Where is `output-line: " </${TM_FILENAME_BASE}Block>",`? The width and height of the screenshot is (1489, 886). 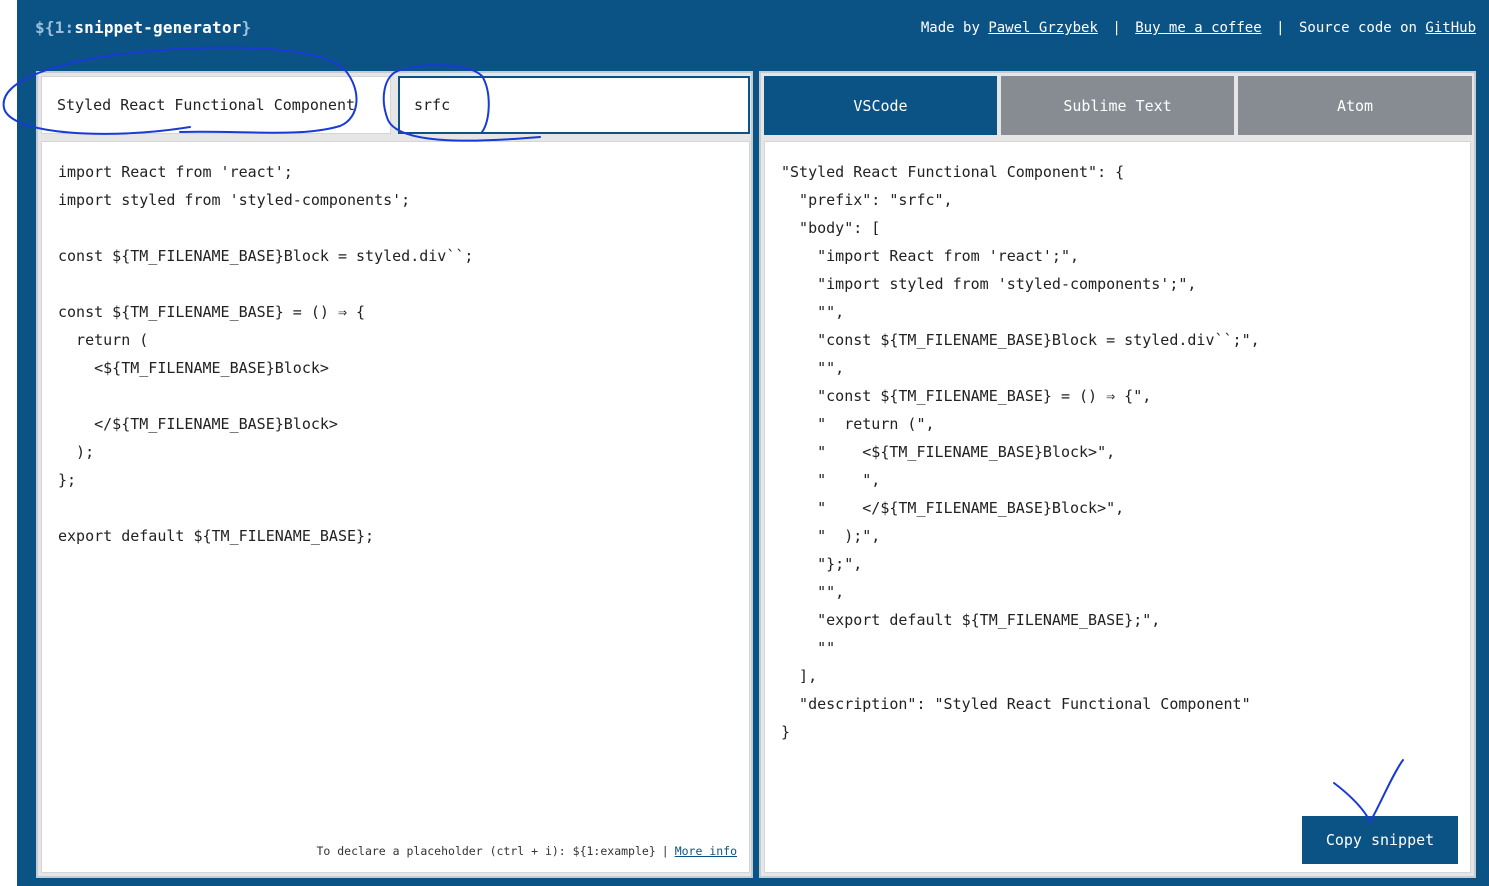
output-line: " </${TM_FILENAME_BASE}Block>", is located at coordinates (953, 508).